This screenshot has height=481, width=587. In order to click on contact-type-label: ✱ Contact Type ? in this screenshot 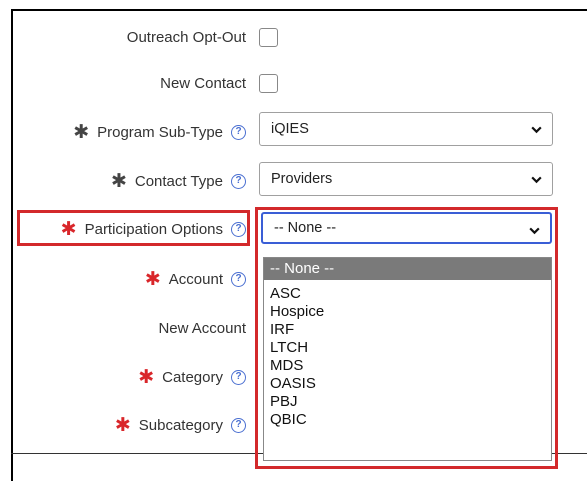, I will do `click(178, 181)`.